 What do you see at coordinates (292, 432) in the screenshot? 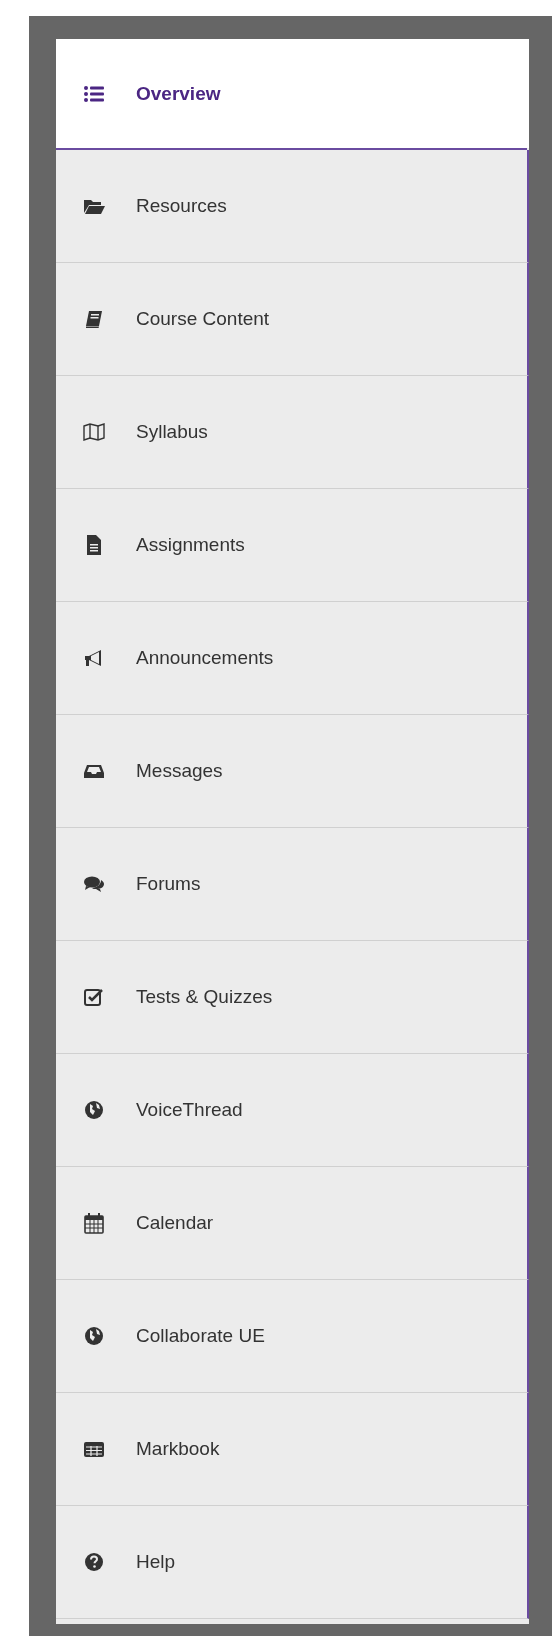
I see `menu-item: Syllabus` at bounding box center [292, 432].